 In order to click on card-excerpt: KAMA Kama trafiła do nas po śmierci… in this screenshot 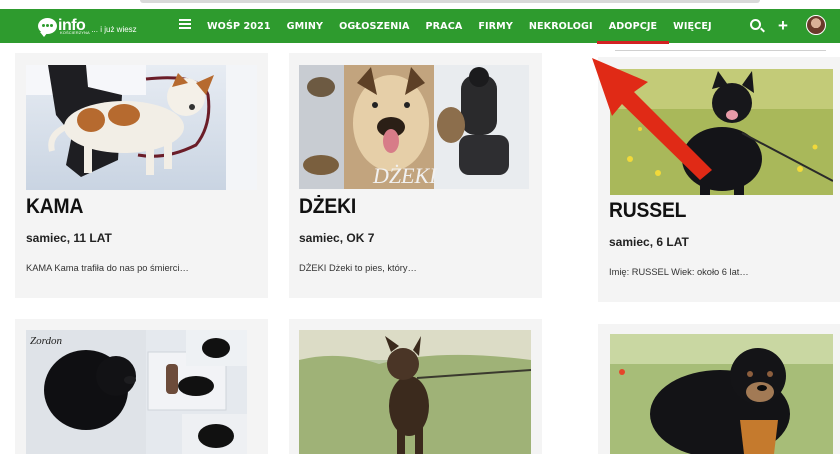, I will do `click(107, 268)`.